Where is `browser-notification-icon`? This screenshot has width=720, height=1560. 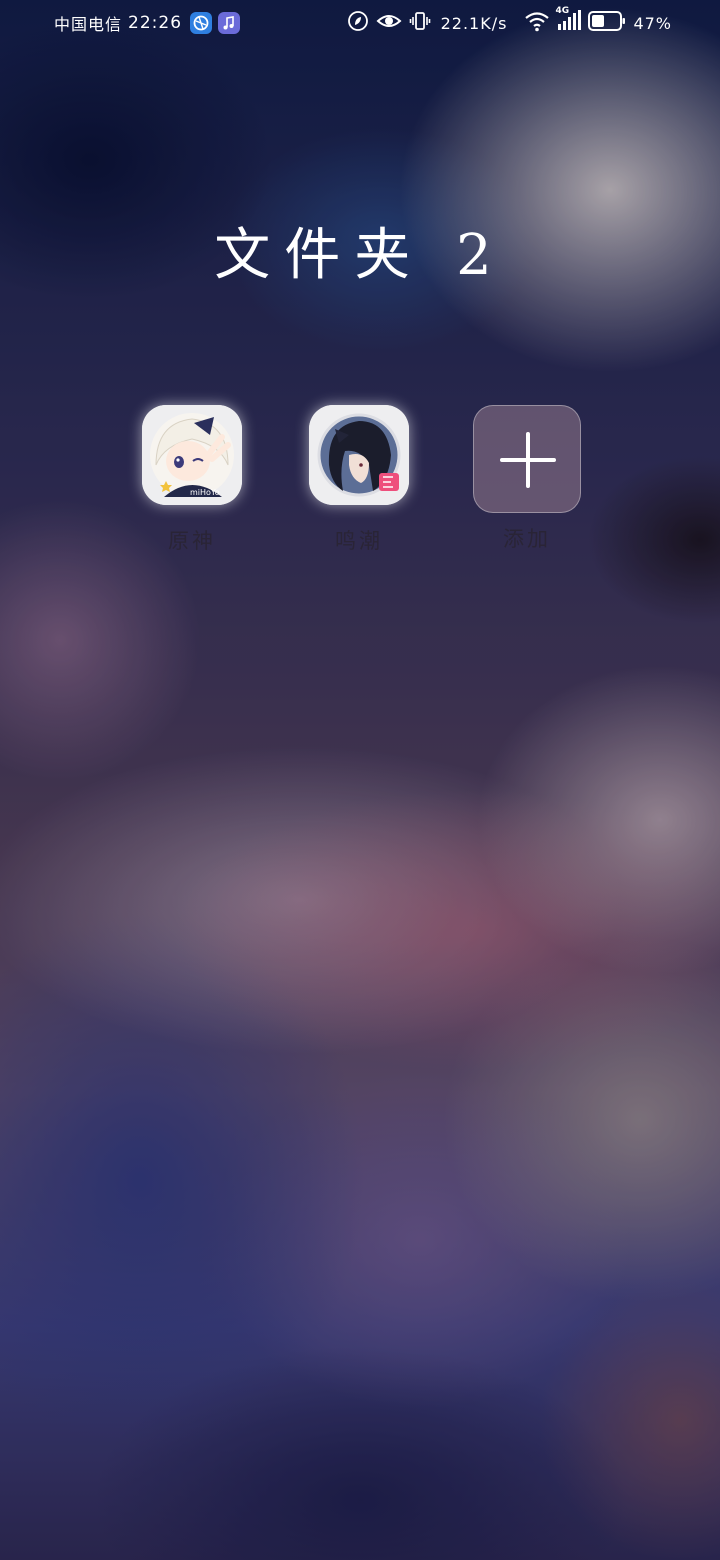 browser-notification-icon is located at coordinates (201, 23).